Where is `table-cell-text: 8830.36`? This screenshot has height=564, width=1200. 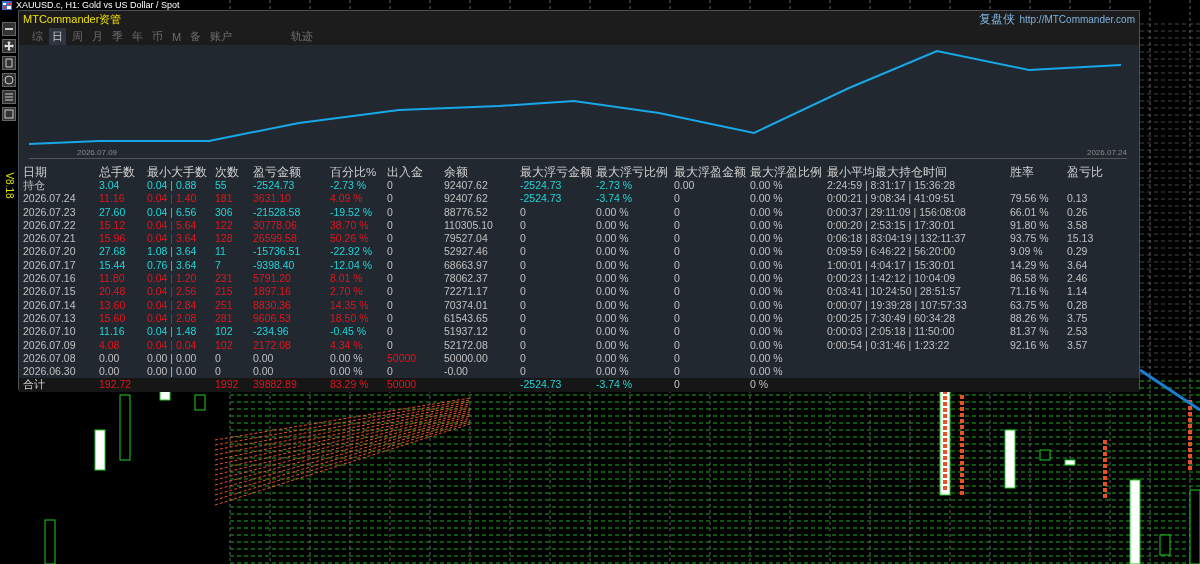
table-cell-text: 8830.36 is located at coordinates (272, 305).